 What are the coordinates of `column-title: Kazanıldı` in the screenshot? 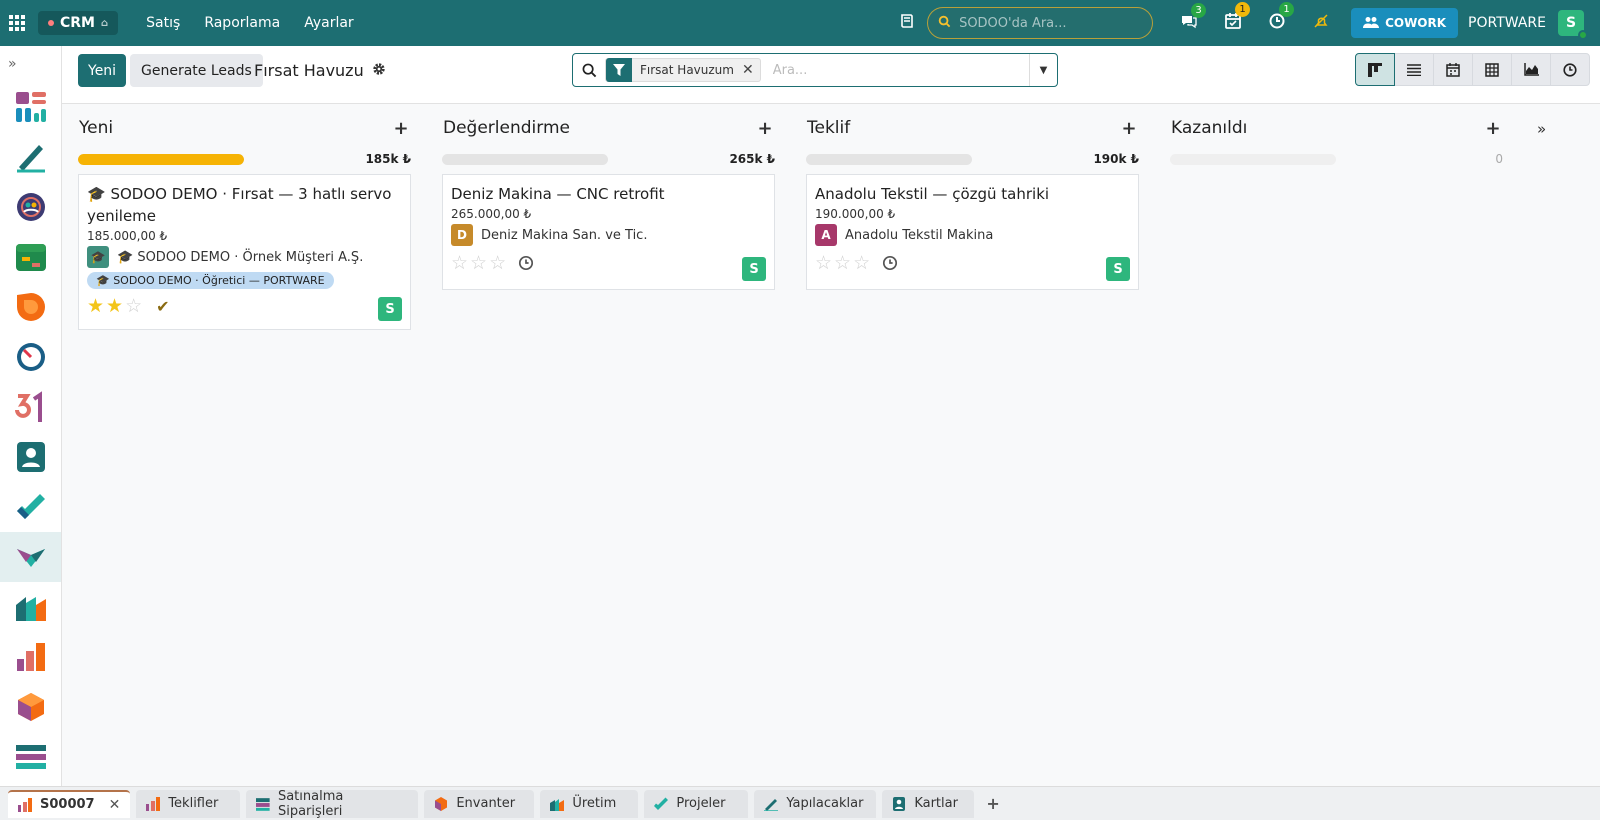 It's located at (1209, 128).